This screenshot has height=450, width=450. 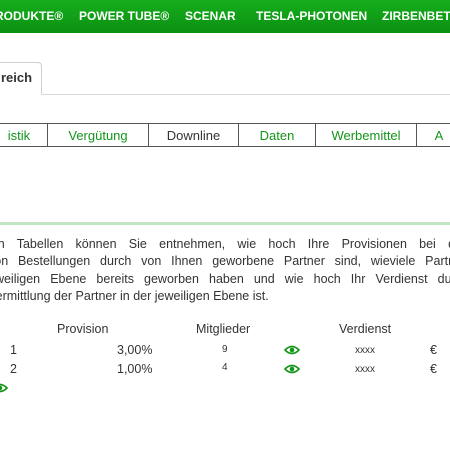 What do you see at coordinates (225, 349) in the screenshot?
I see `mitglieder-cell: 9` at bounding box center [225, 349].